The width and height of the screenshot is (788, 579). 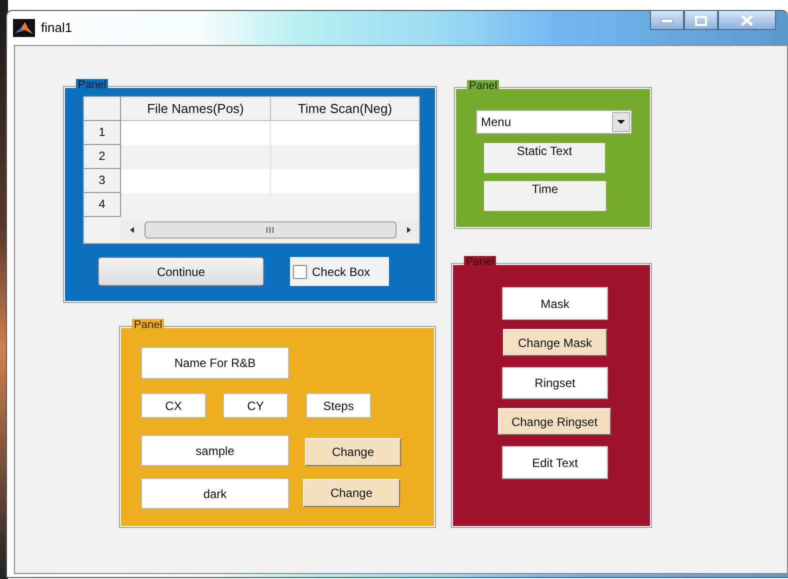 What do you see at coordinates (173, 405) in the screenshot?
I see `text-field: CX` at bounding box center [173, 405].